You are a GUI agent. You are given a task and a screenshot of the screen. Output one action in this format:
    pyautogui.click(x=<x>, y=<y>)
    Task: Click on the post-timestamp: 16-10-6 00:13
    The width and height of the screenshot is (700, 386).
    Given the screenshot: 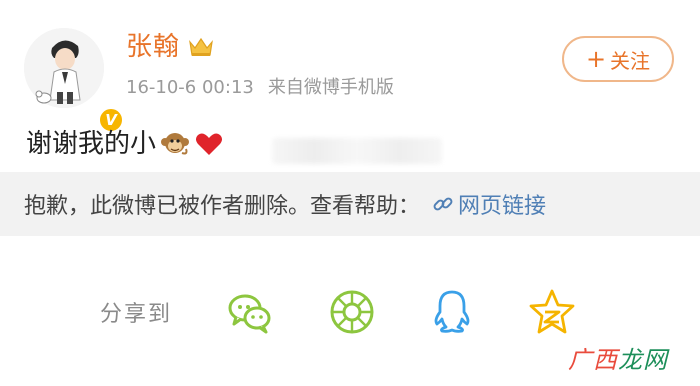 What is the action you would take?
    pyautogui.click(x=190, y=87)
    